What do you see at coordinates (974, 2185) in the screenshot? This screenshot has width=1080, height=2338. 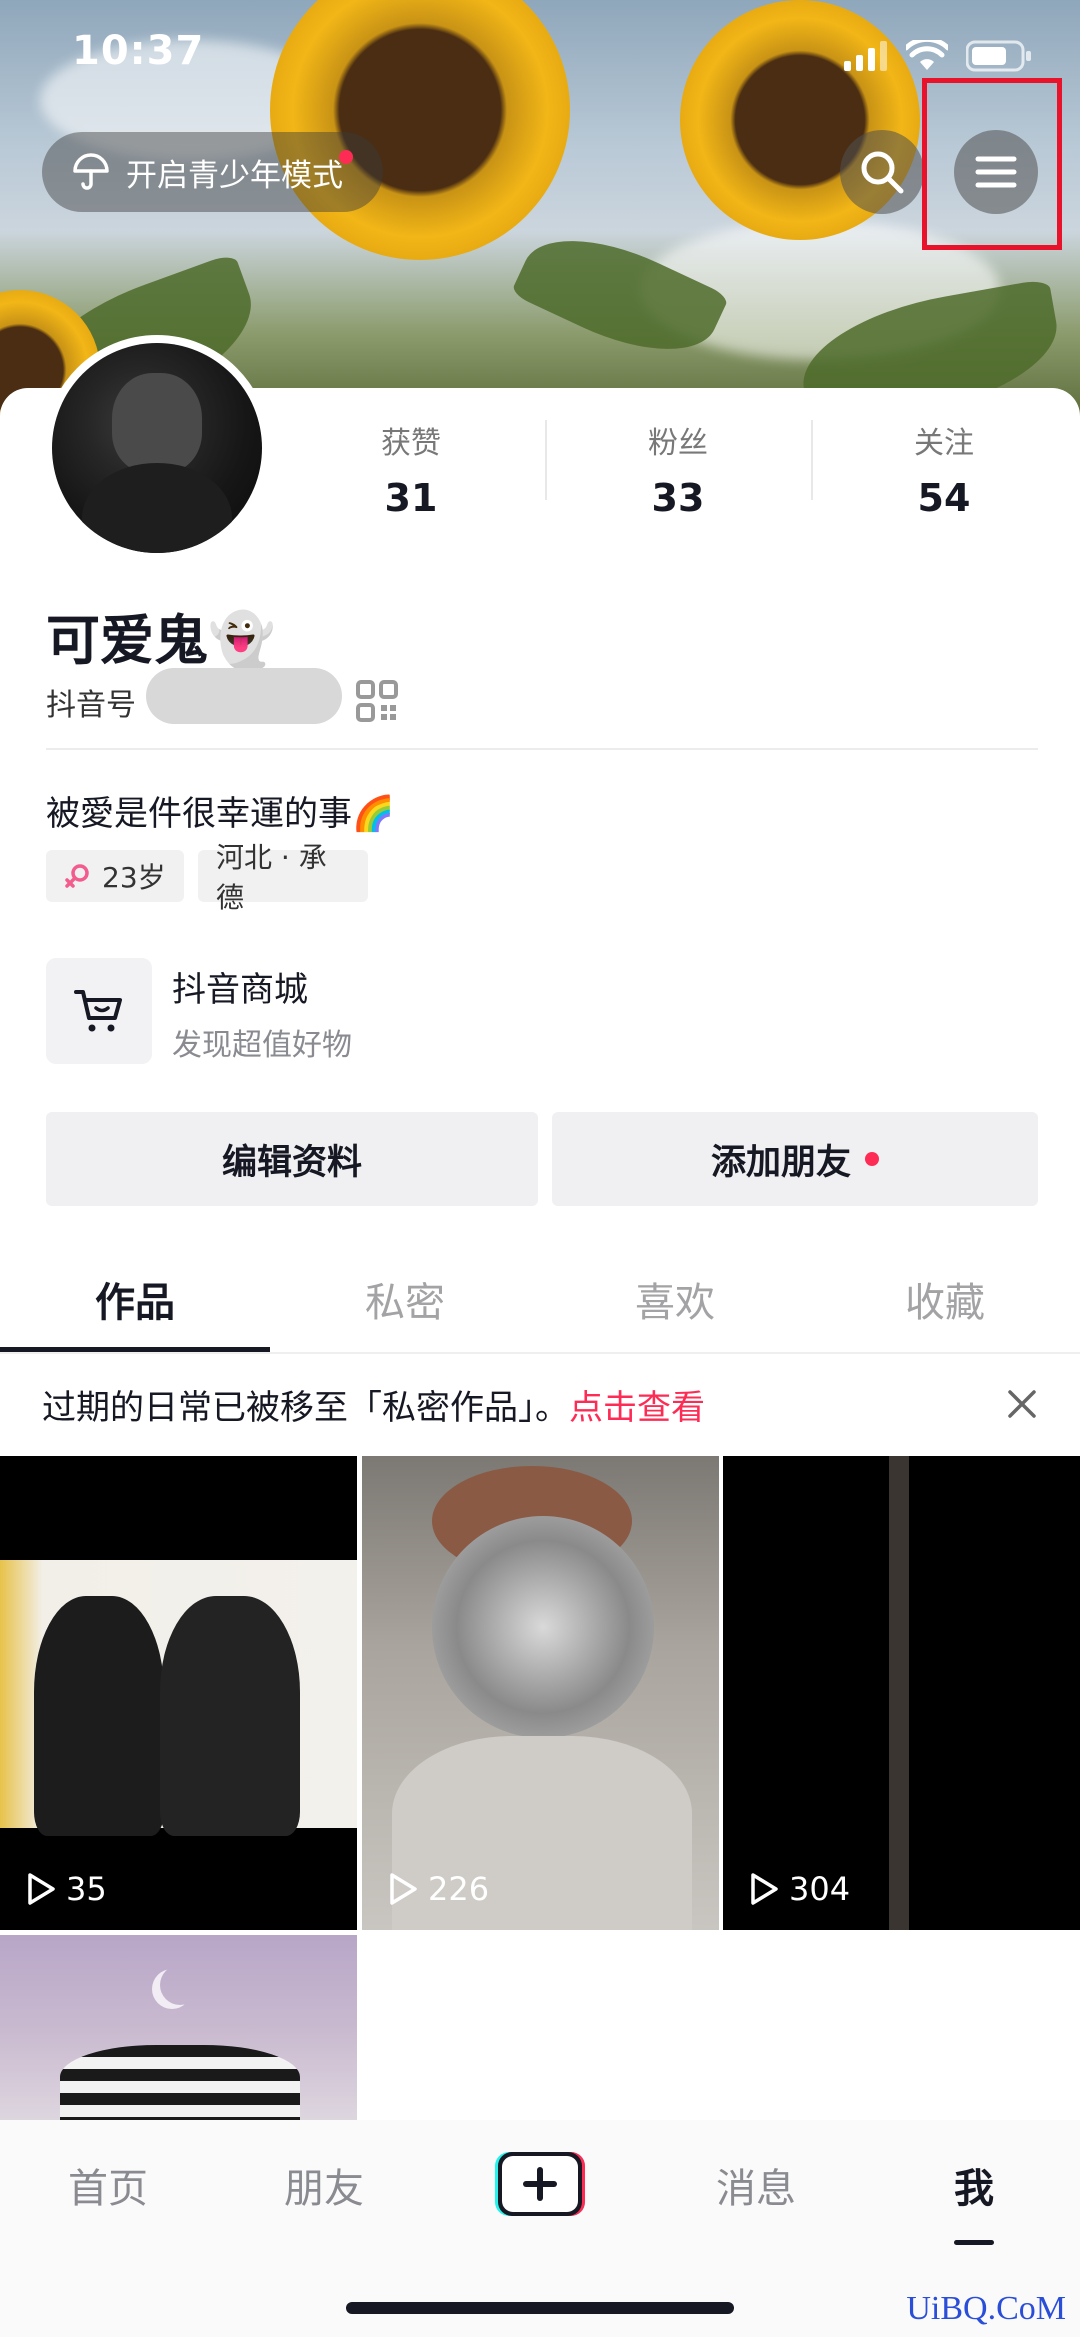 I see `nav-me: 我` at bounding box center [974, 2185].